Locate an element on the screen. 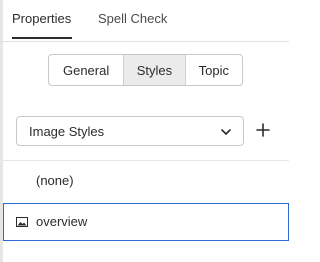 The image size is (320, 262). tab-spell-check: Spell Check is located at coordinates (132, 18).